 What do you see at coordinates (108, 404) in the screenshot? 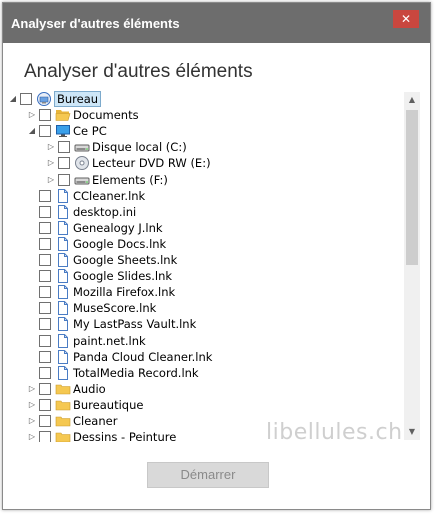
I see `tree-item-label: Bureautique` at bounding box center [108, 404].